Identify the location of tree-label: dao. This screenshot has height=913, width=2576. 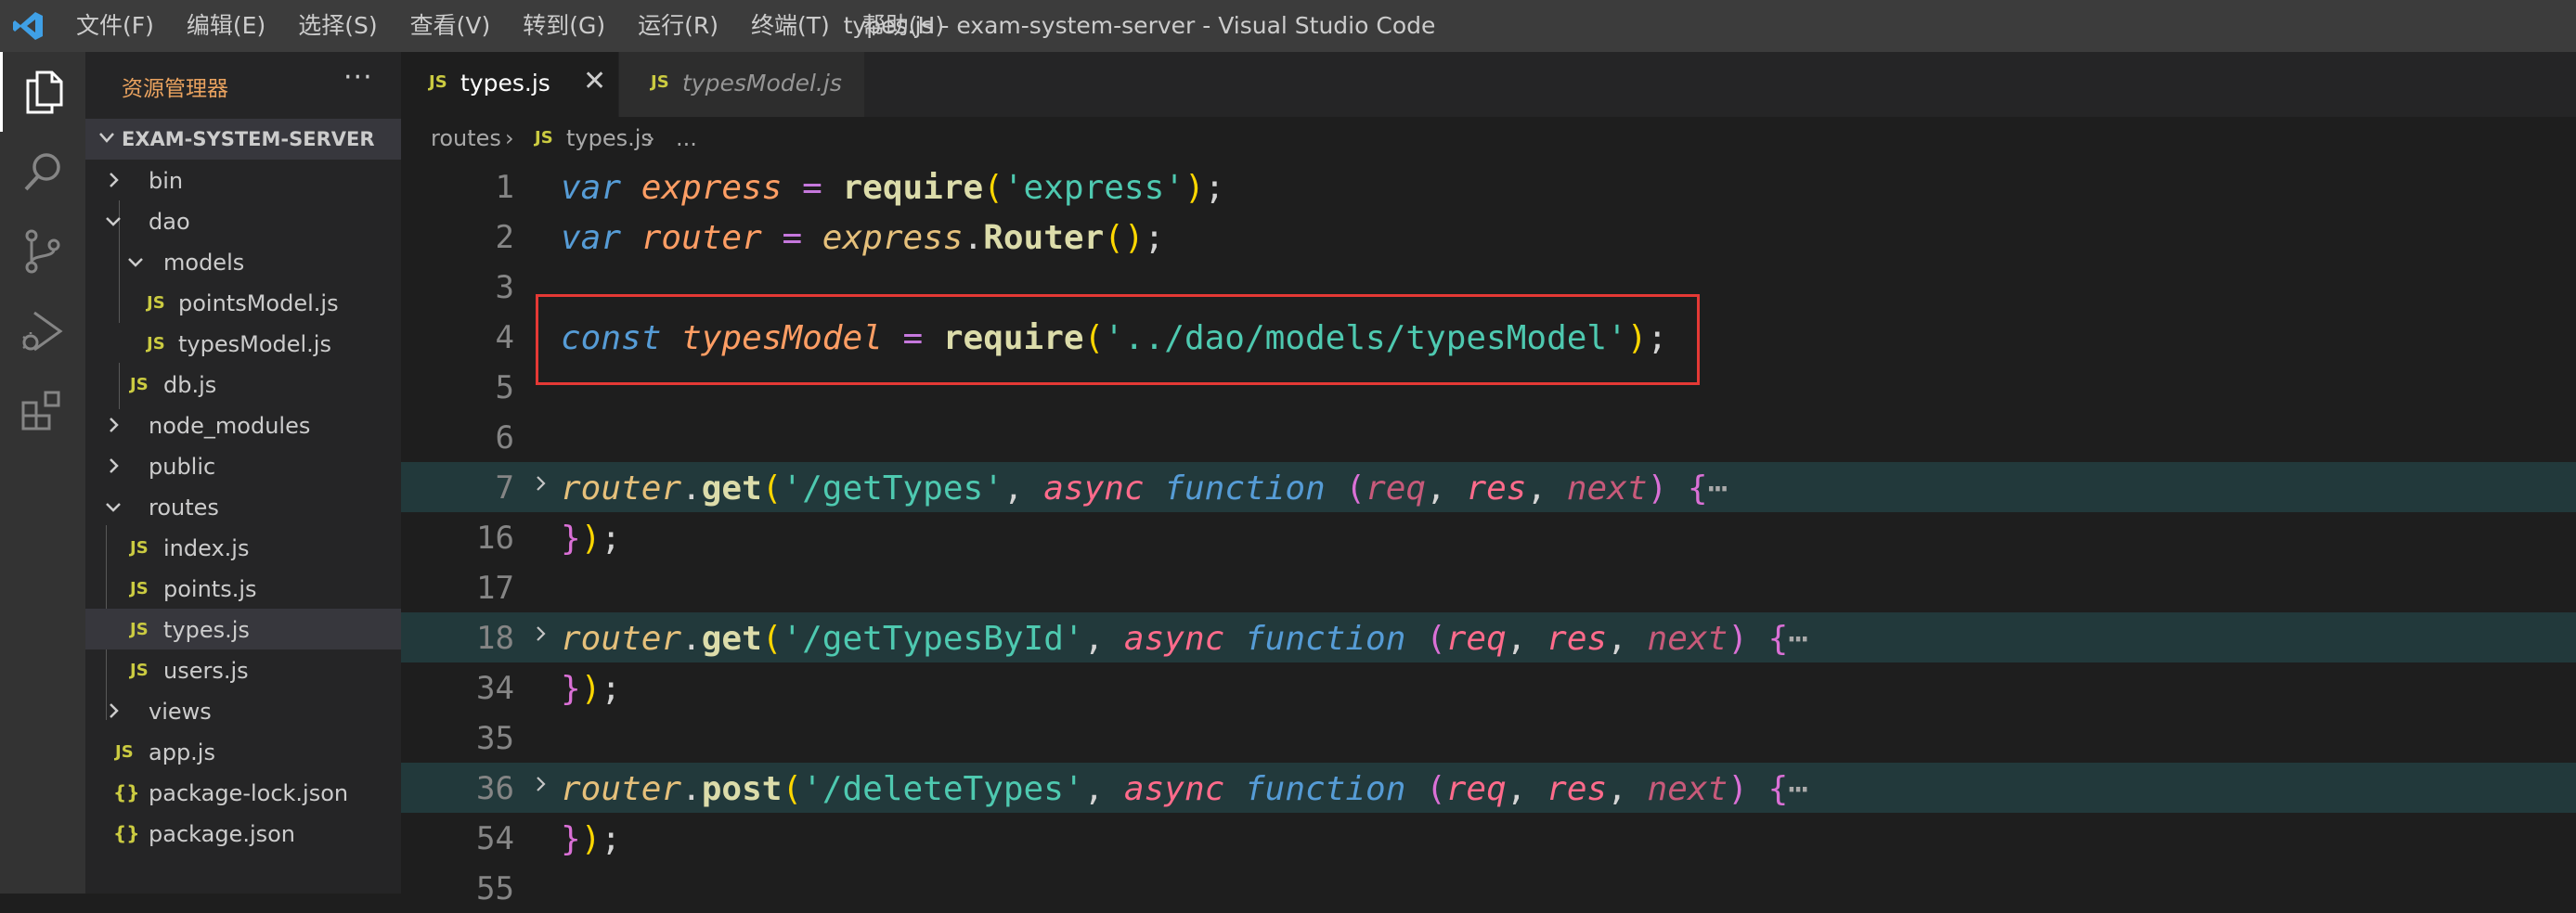
(169, 222).